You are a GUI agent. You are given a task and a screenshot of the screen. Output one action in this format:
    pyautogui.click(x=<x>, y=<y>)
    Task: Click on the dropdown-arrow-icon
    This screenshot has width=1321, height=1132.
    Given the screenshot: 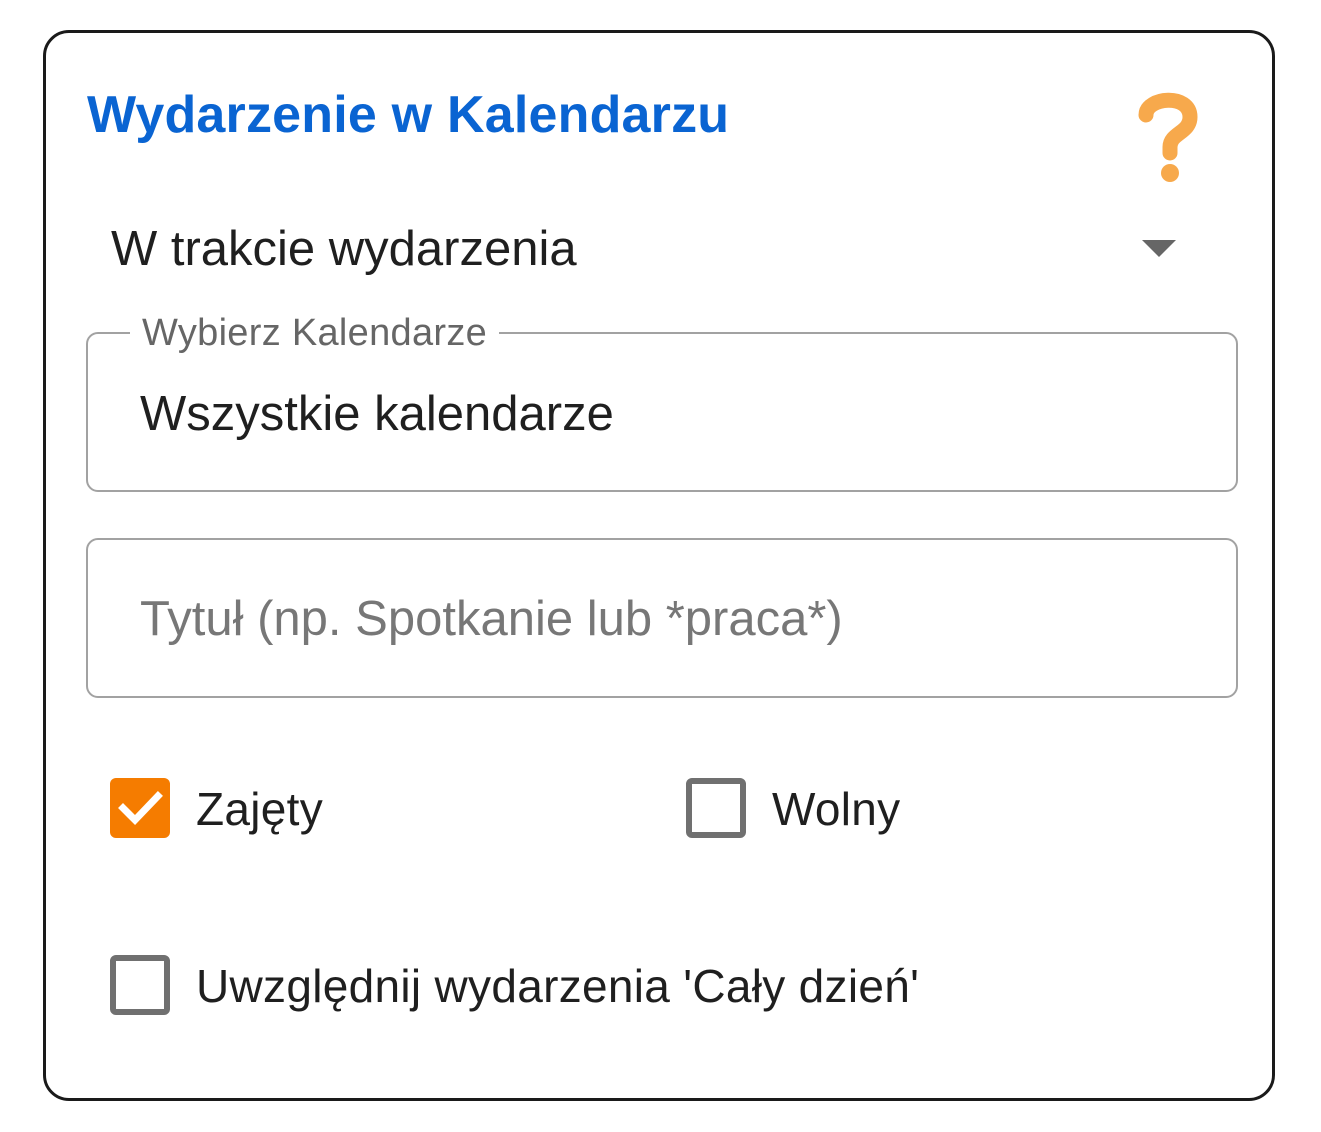 What is the action you would take?
    pyautogui.click(x=1159, y=248)
    